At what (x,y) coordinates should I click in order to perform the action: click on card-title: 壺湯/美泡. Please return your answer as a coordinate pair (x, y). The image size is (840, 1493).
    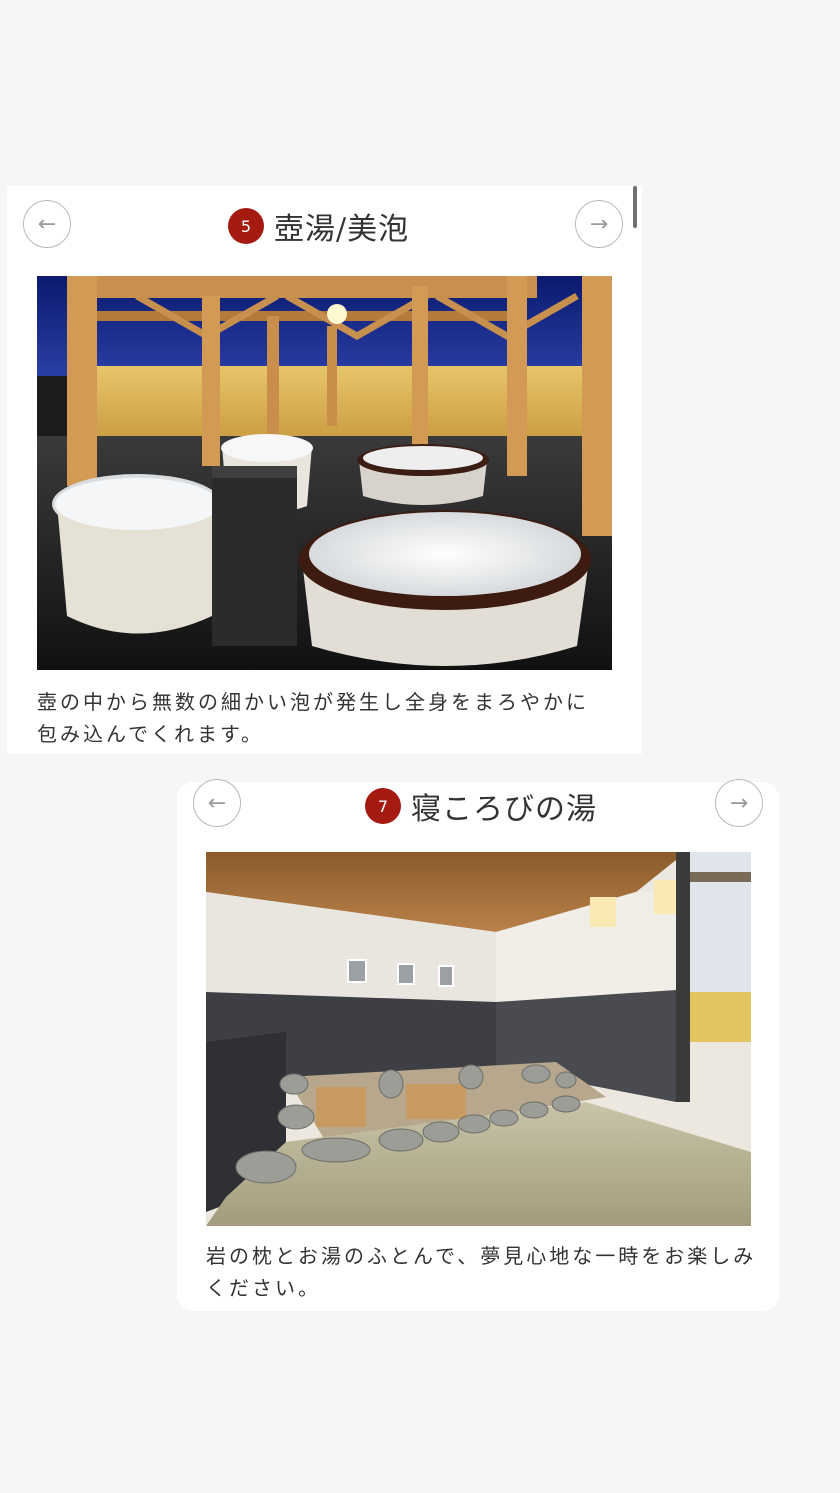
    Looking at the image, I should click on (342, 229).